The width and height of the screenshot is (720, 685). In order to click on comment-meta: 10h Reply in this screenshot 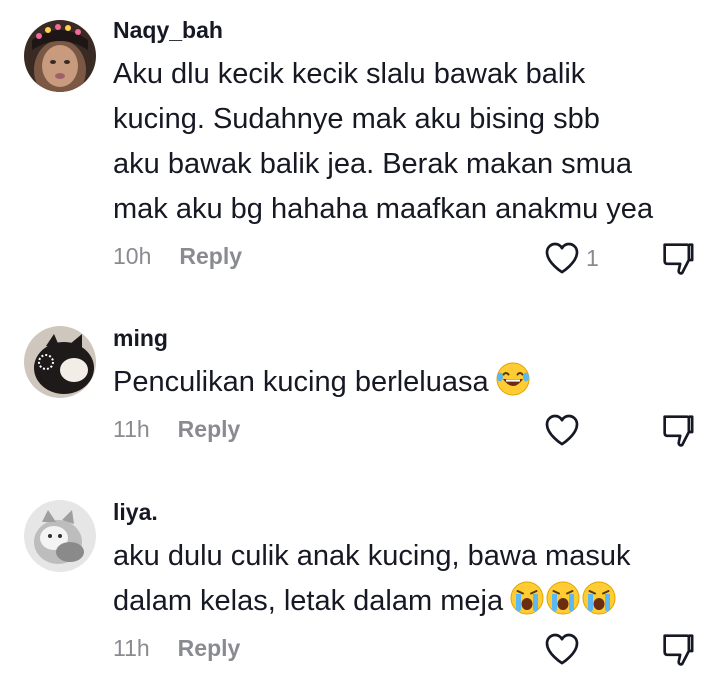, I will do `click(177, 256)`.